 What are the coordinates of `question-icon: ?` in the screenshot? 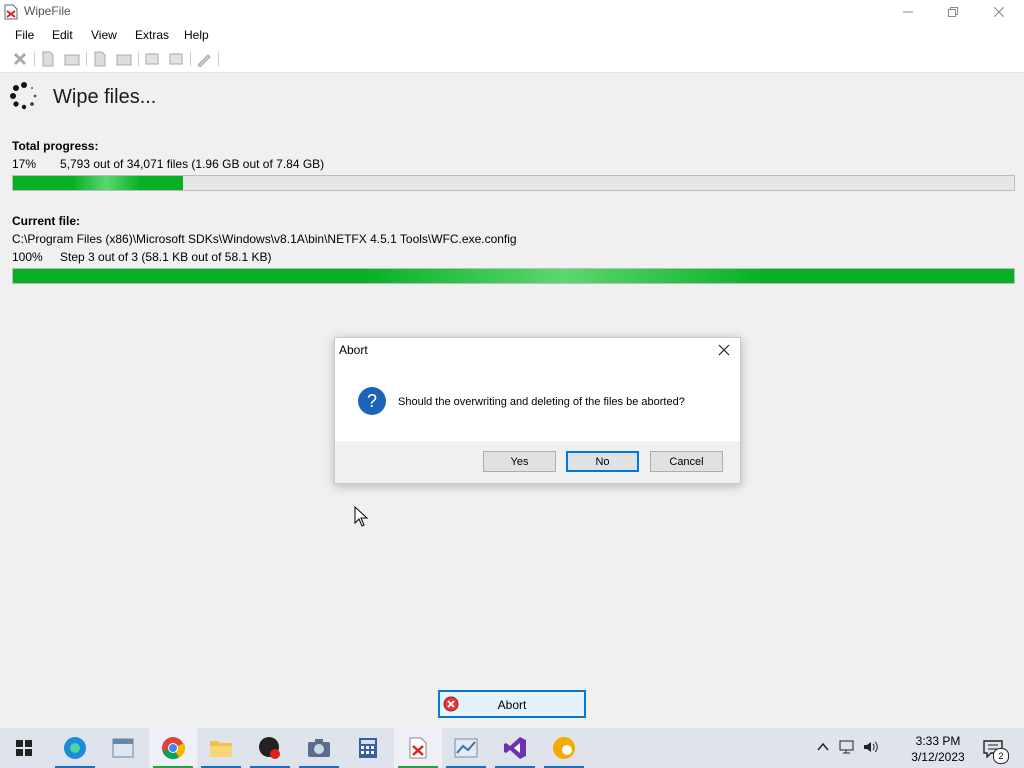 It's located at (372, 401).